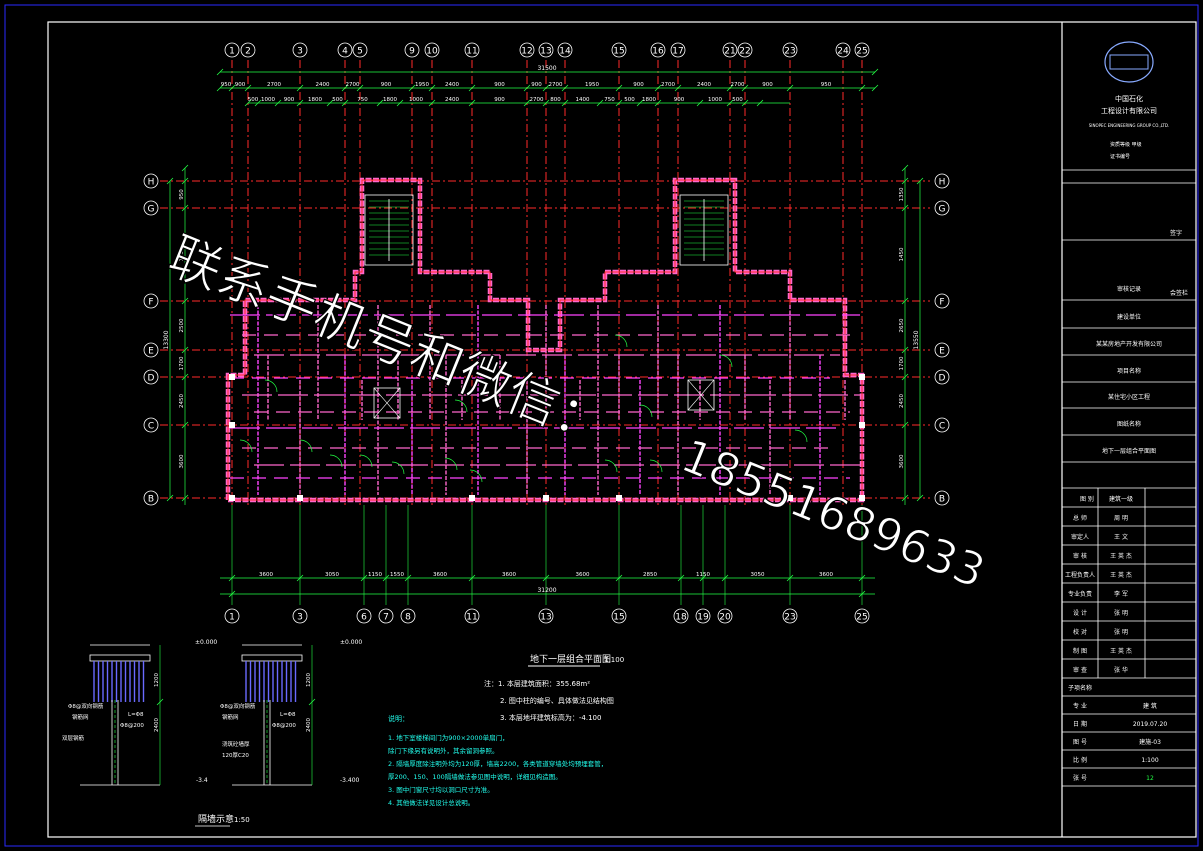 The height and width of the screenshot is (851, 1203). Describe the element at coordinates (266, 575) in the screenshot. I see `dim-bottom-row: 3600` at that location.